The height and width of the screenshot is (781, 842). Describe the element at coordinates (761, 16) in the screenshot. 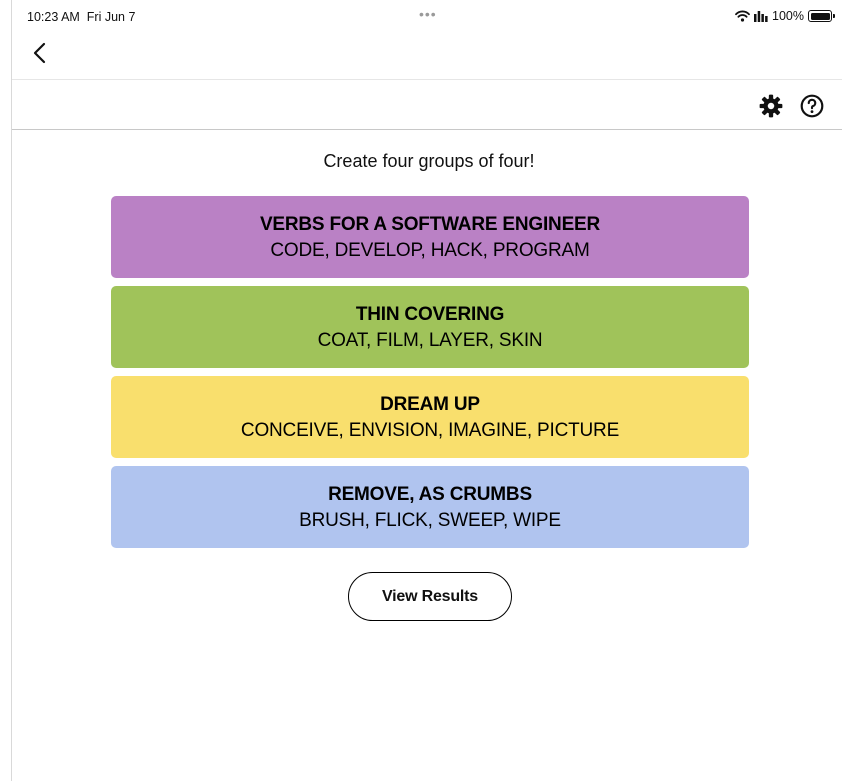

I see `signal-icon` at that location.